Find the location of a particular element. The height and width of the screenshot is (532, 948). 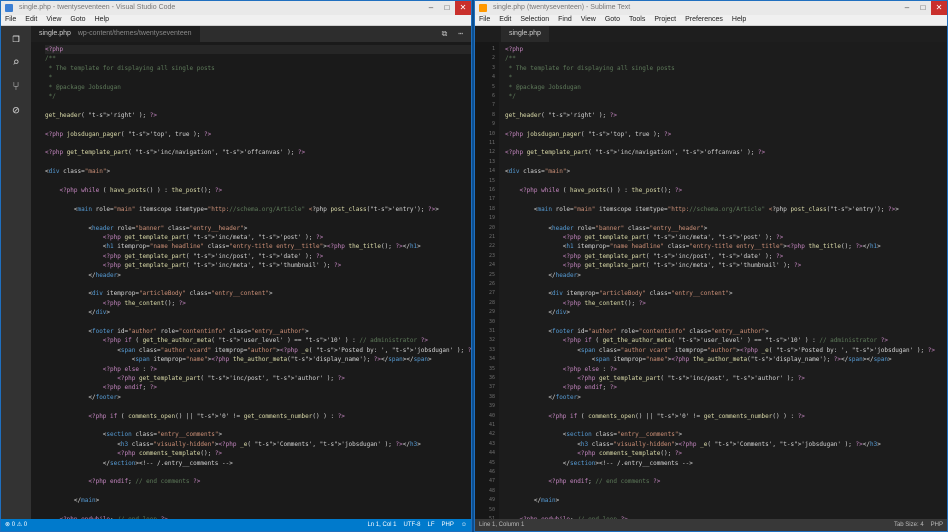

code-line: </main> is located at coordinates (532, 501).